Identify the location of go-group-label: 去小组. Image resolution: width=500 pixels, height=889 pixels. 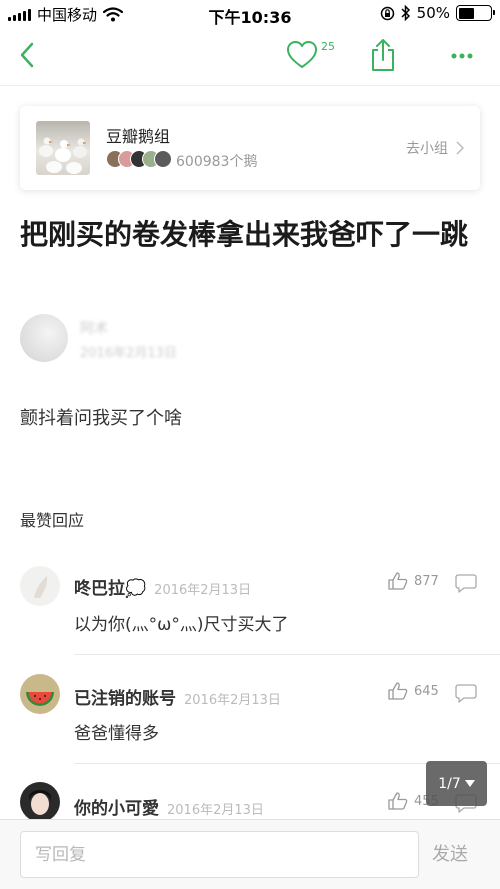
(427, 149).